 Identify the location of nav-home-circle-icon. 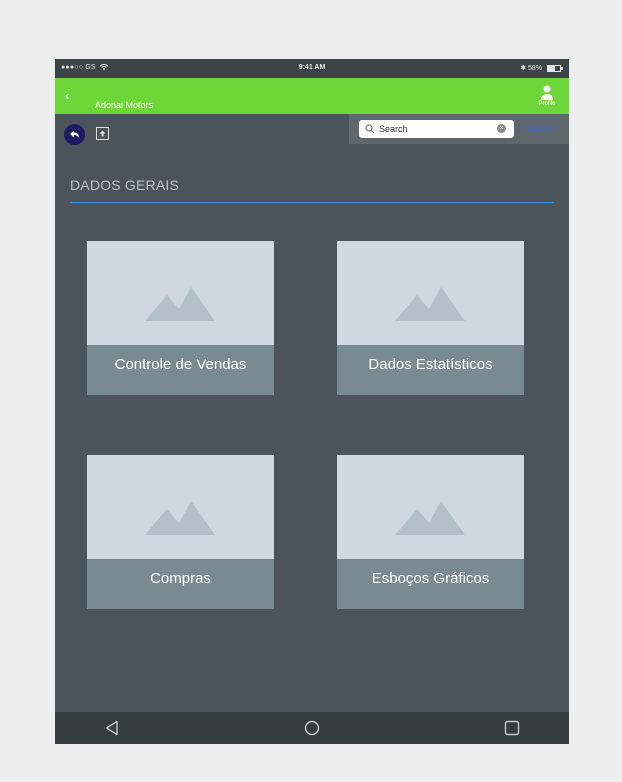
(312, 728).